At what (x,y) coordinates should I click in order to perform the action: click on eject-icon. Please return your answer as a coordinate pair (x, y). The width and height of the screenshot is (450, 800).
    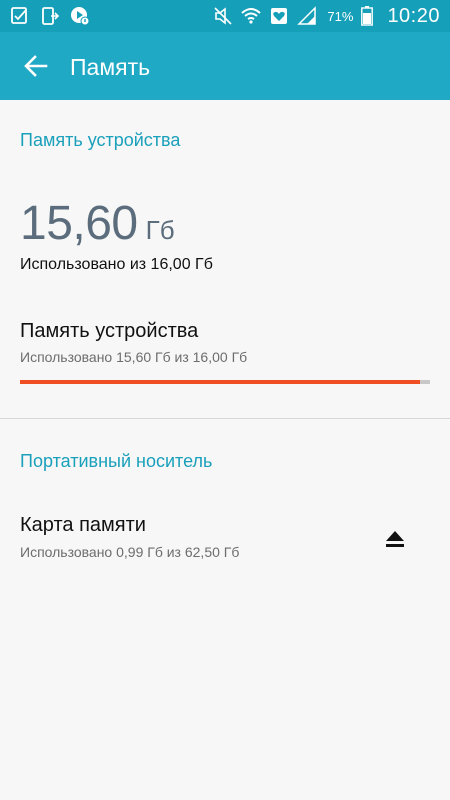
    Looking at the image, I should click on (395, 539).